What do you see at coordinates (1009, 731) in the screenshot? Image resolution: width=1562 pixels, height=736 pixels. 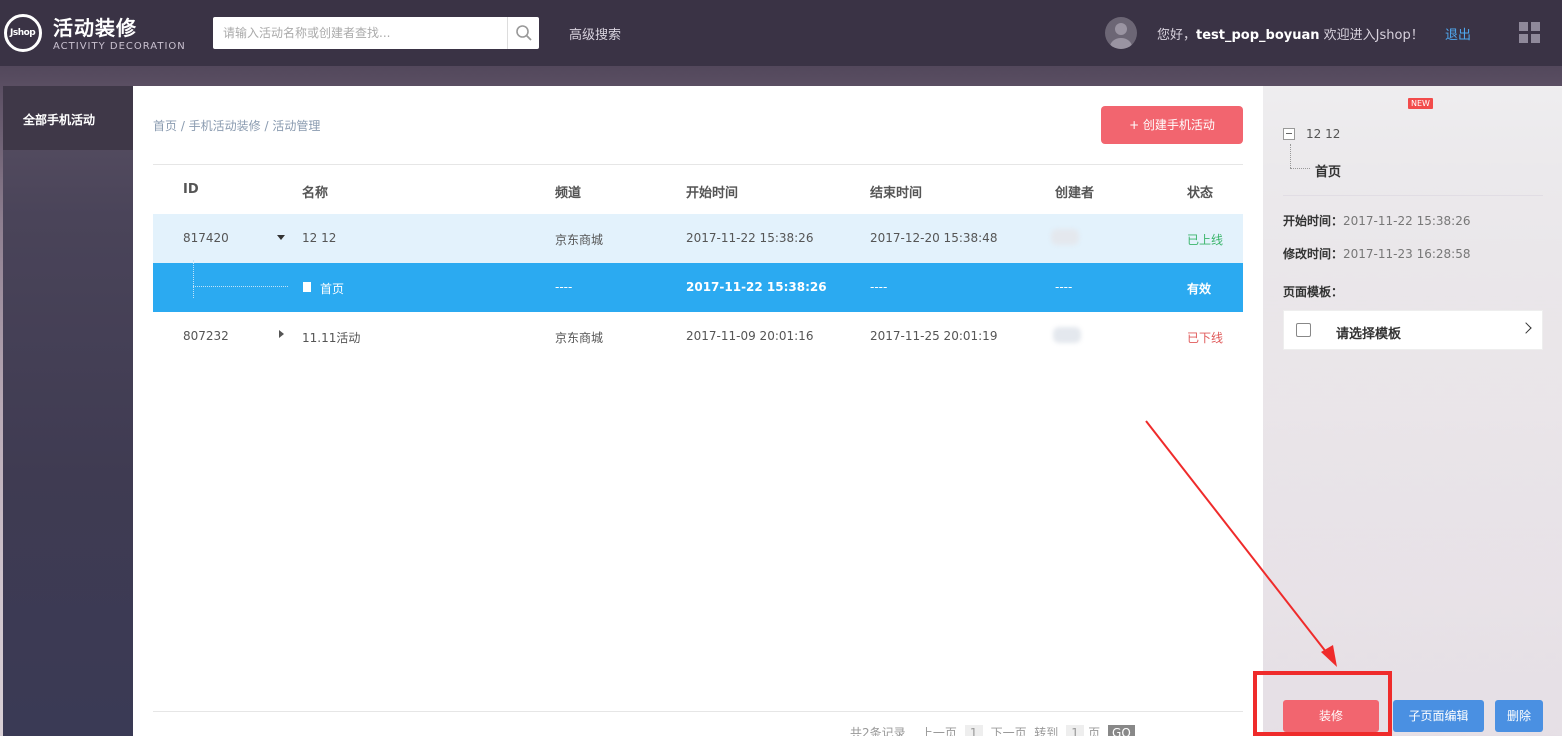 I see `next-page-link: 下一页` at bounding box center [1009, 731].